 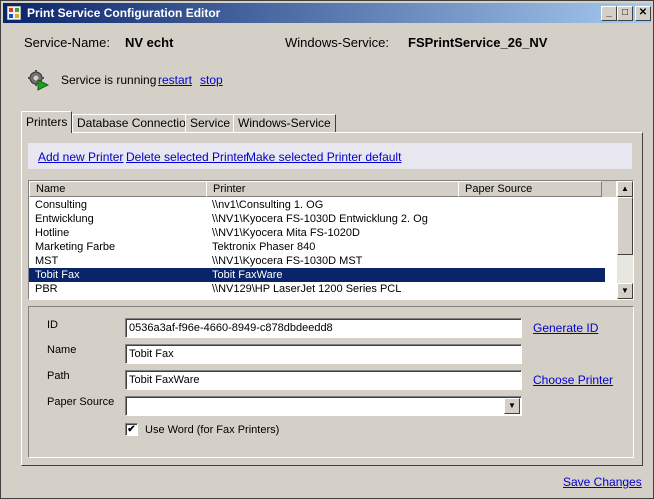 I want to click on generate-id-link: Generate ID, so click(x=565, y=328).